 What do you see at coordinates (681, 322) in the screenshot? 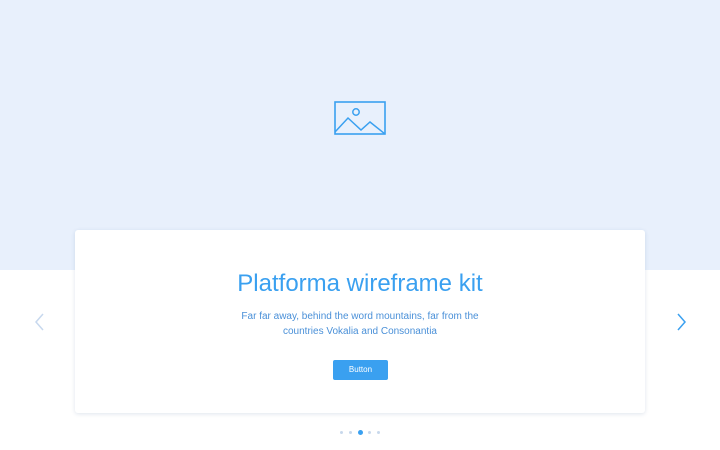
I see `chevron-right-icon` at bounding box center [681, 322].